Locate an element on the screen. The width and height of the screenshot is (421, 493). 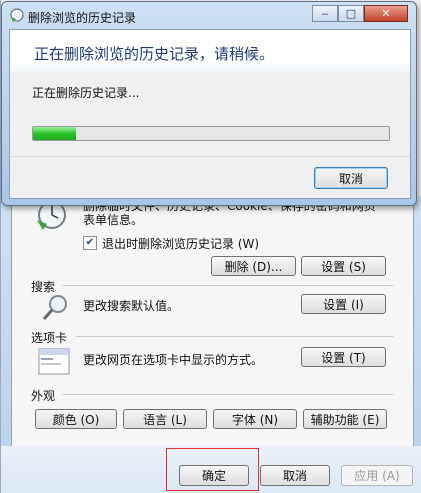
tabbed-window-icon is located at coordinates (54, 361).